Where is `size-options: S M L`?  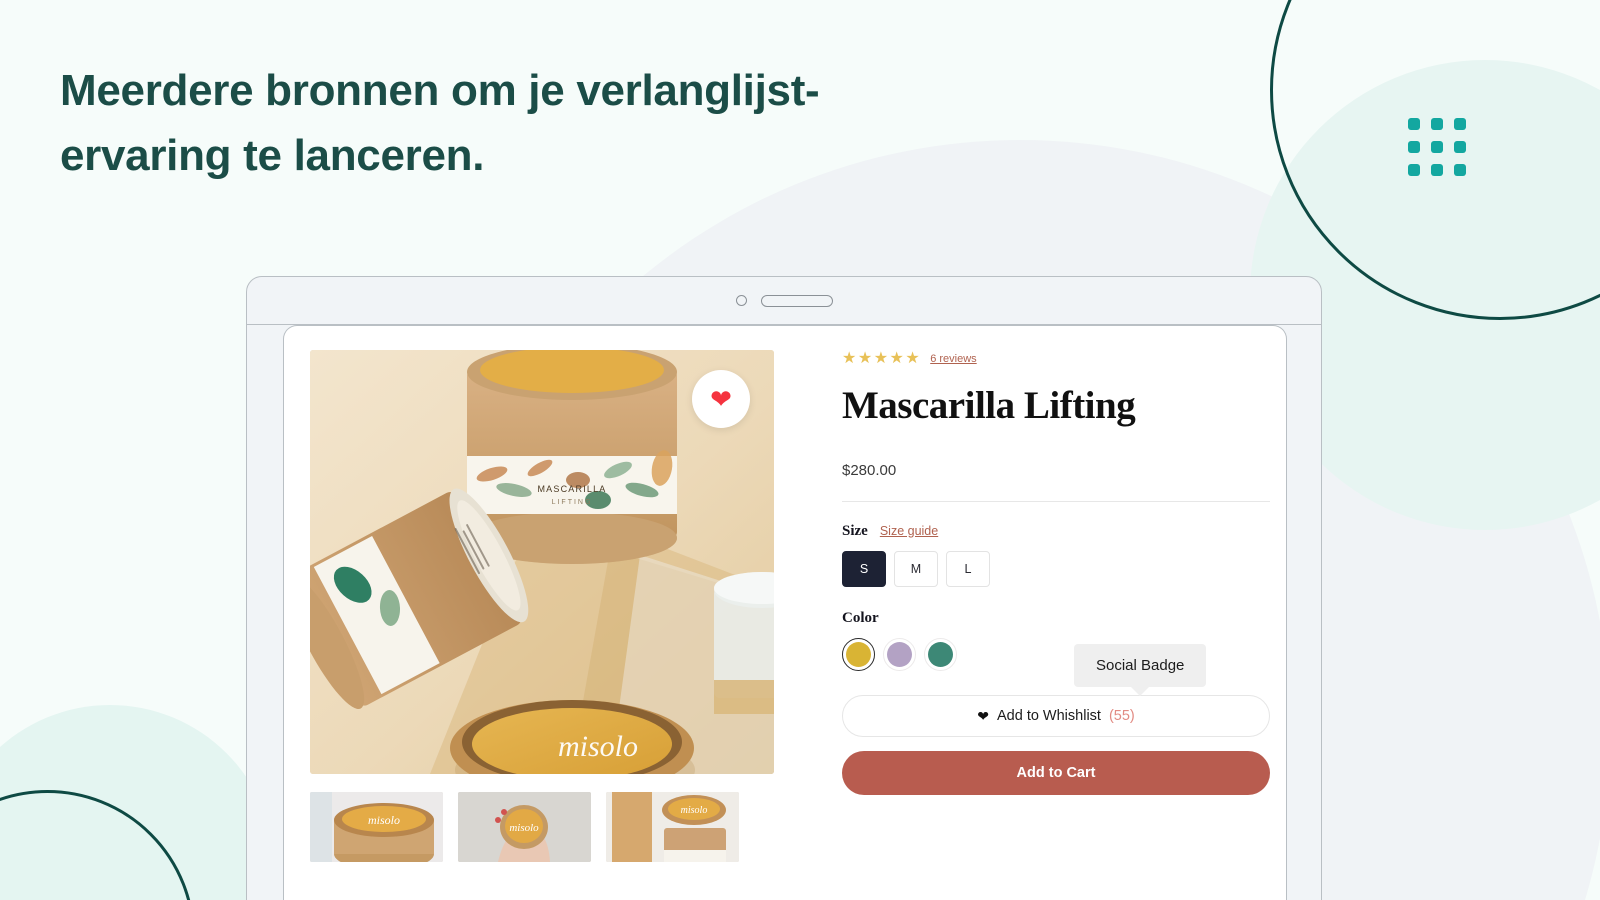
size-options: S M L is located at coordinates (1056, 568).